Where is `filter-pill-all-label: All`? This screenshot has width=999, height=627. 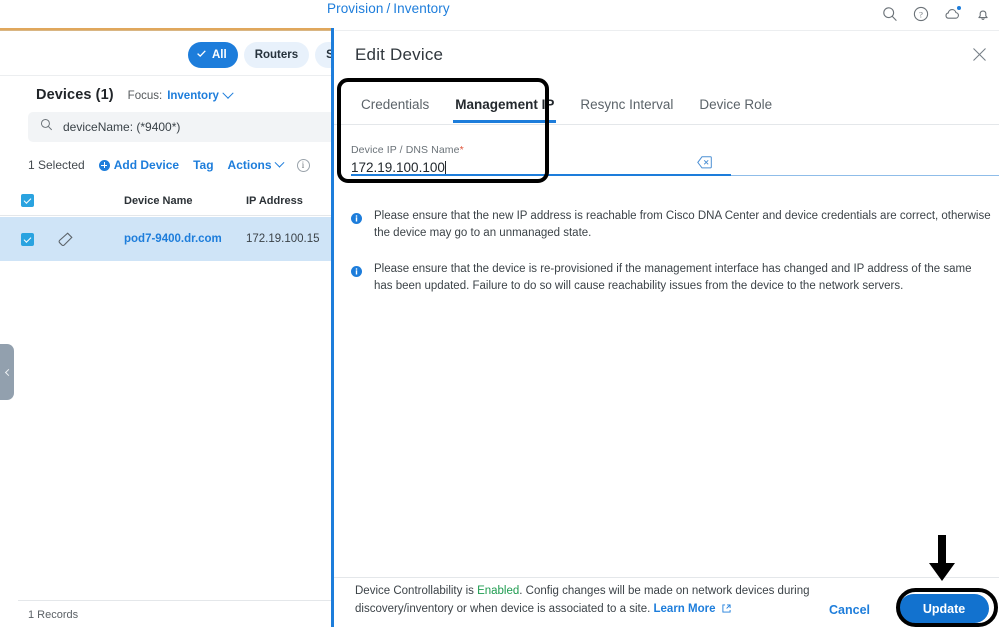
filter-pill-all-label: All is located at coordinates (219, 55).